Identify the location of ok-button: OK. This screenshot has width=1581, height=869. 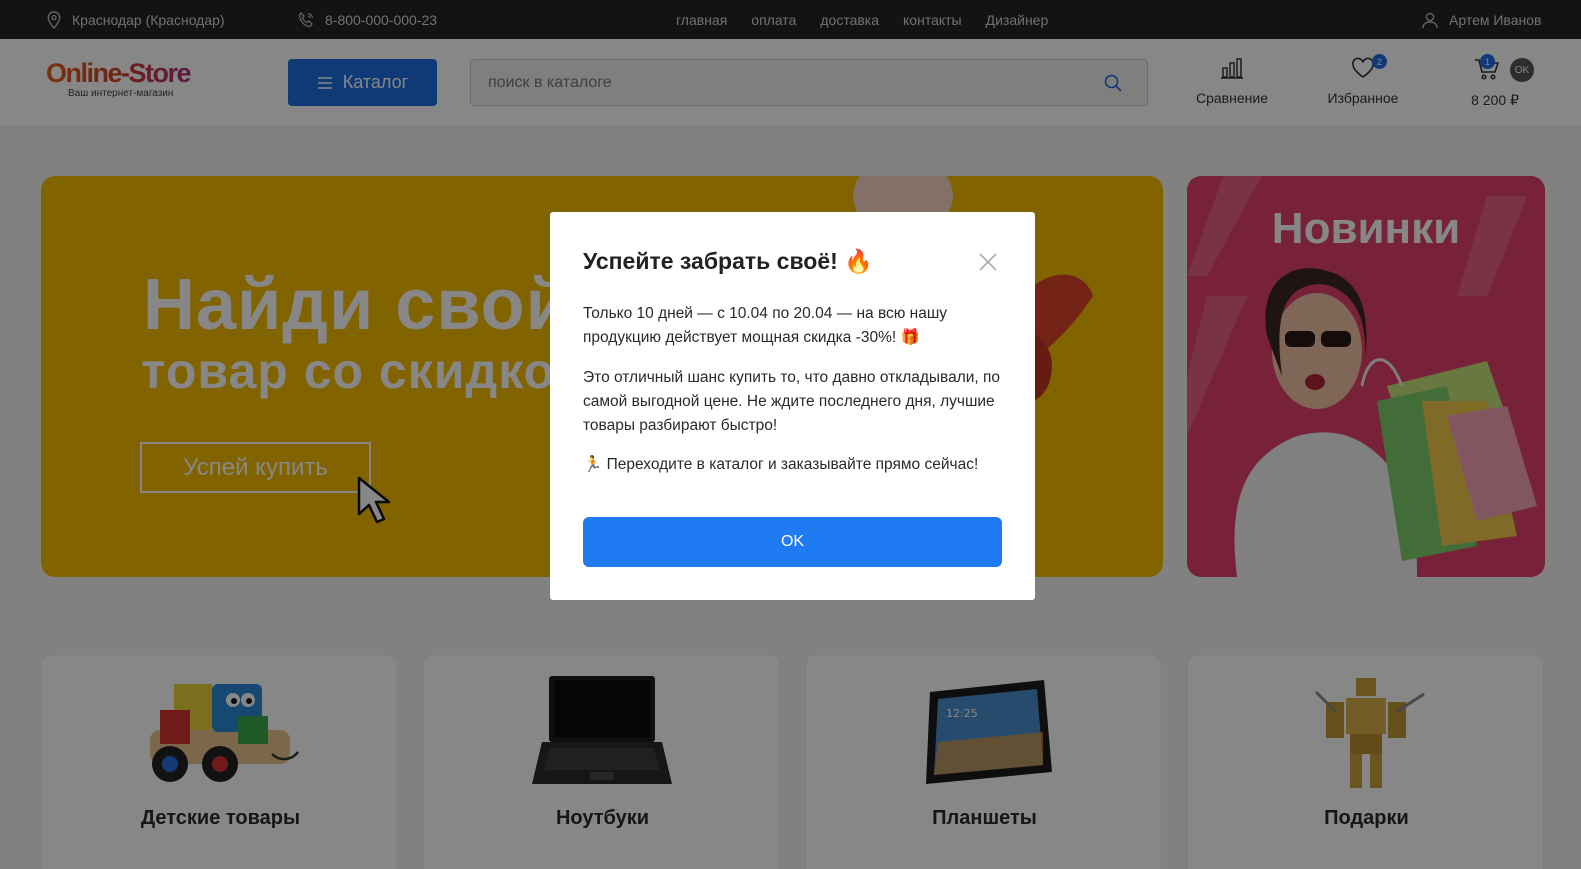
(792, 542).